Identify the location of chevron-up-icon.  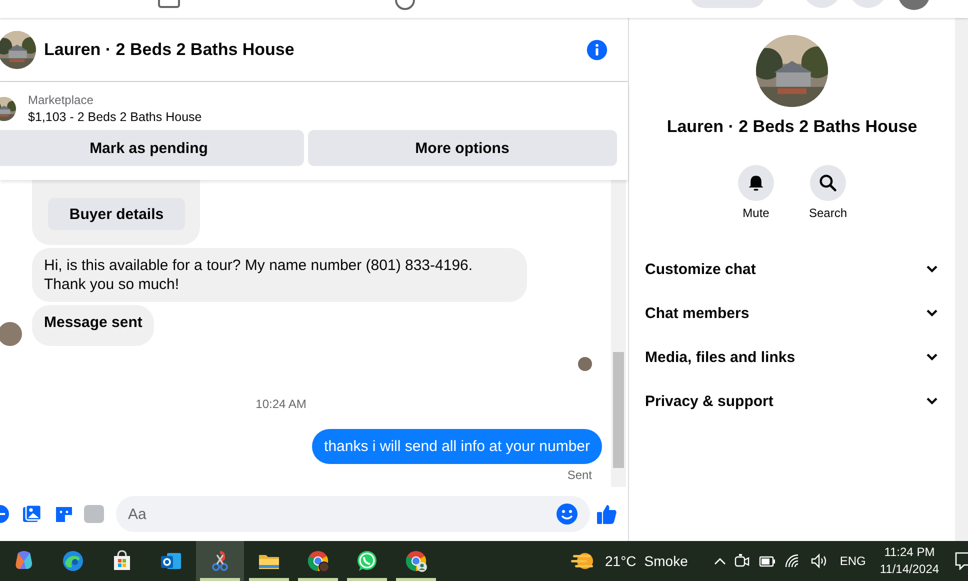
(720, 561).